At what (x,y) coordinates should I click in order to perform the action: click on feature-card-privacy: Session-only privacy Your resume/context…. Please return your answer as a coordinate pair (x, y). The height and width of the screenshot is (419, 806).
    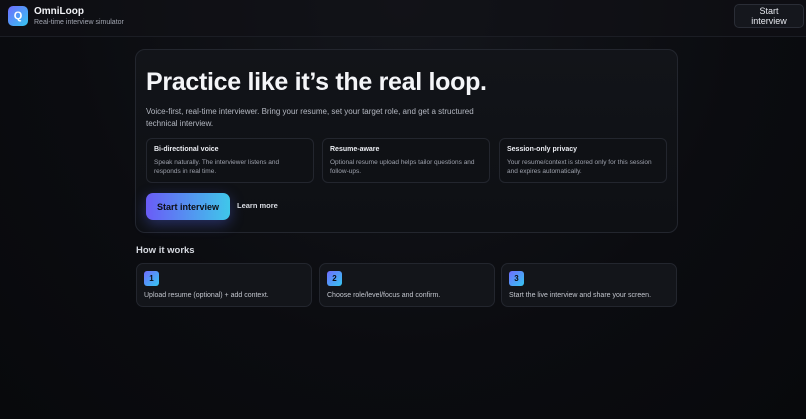
    Looking at the image, I should click on (583, 160).